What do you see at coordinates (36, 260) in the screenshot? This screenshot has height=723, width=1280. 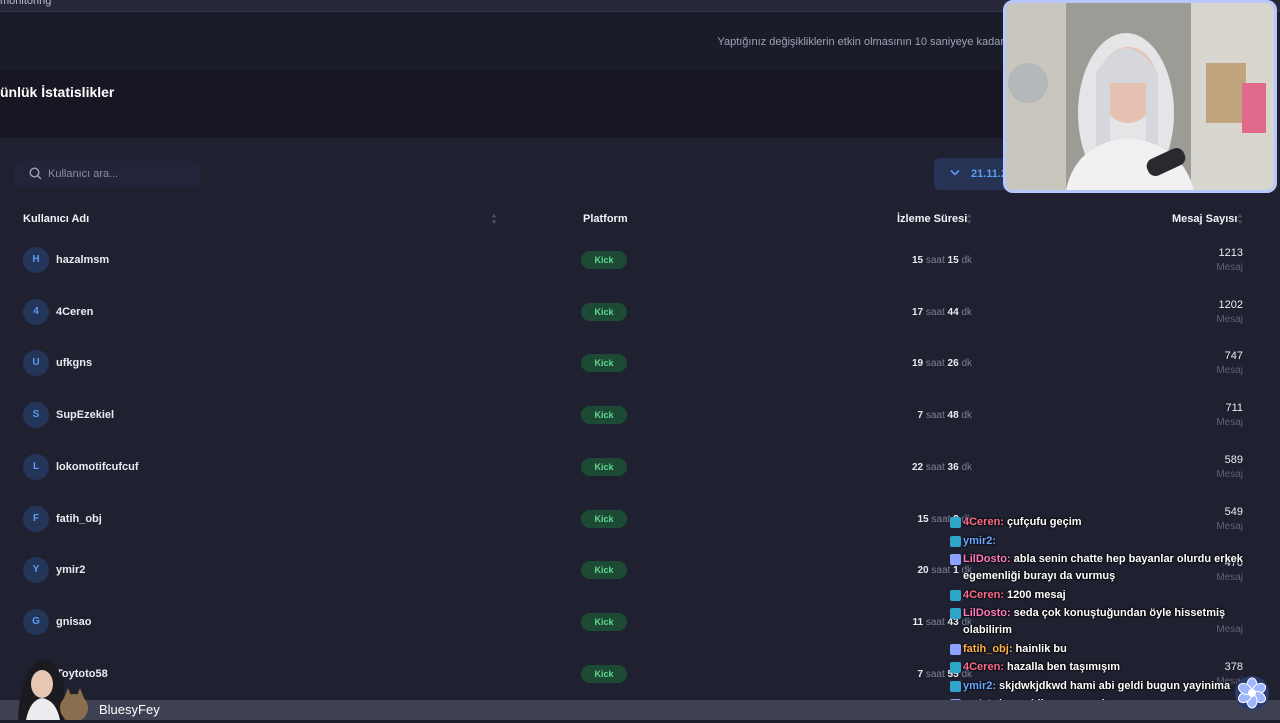 I see `avatar: H` at bounding box center [36, 260].